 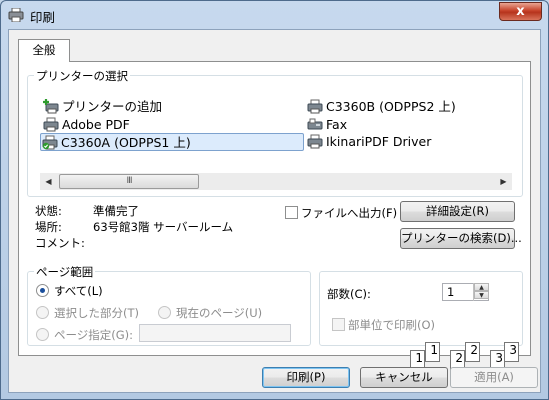 I want to click on print-button: 印刷(P), so click(x=306, y=377).